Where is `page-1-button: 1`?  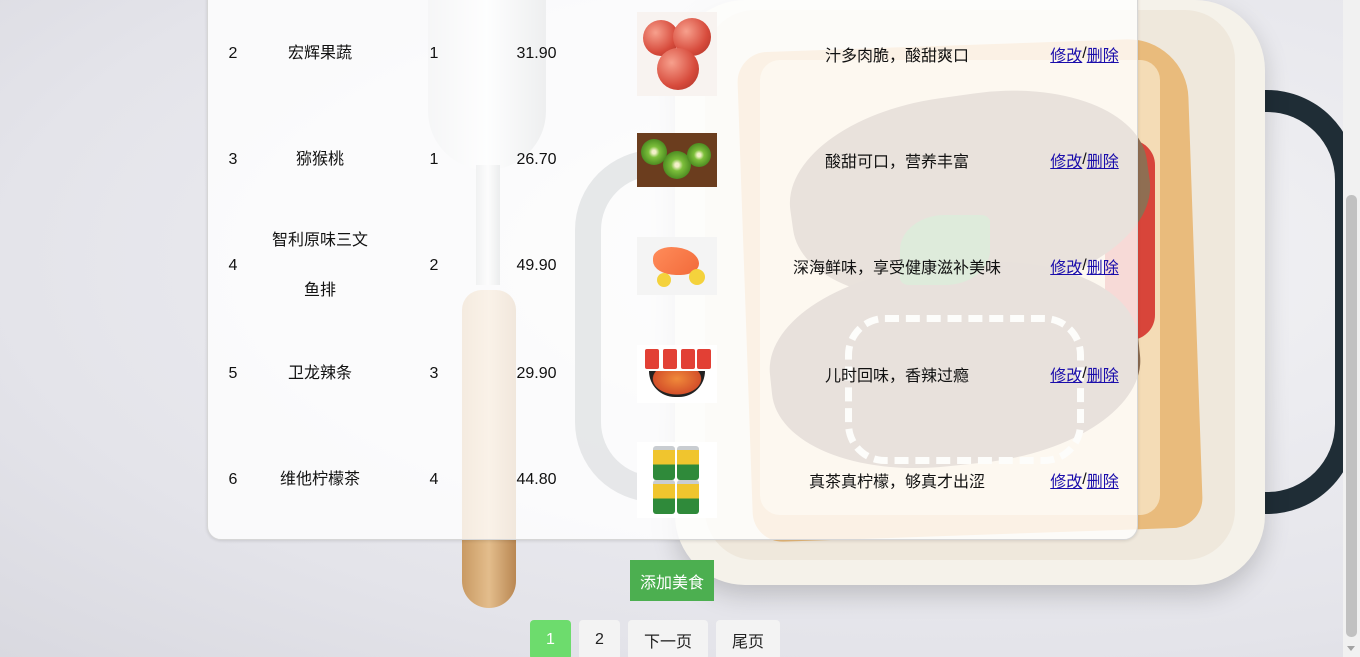
page-1-button: 1 is located at coordinates (550, 638).